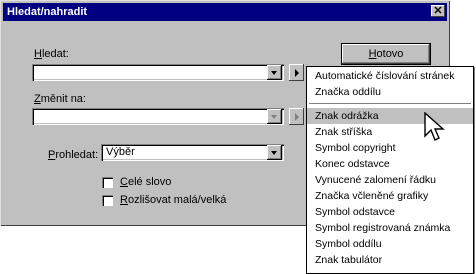 Image resolution: width=476 pixels, height=274 pixels. I want to click on menu-item-copyright-symbol: Symbol copyright, so click(390, 148).